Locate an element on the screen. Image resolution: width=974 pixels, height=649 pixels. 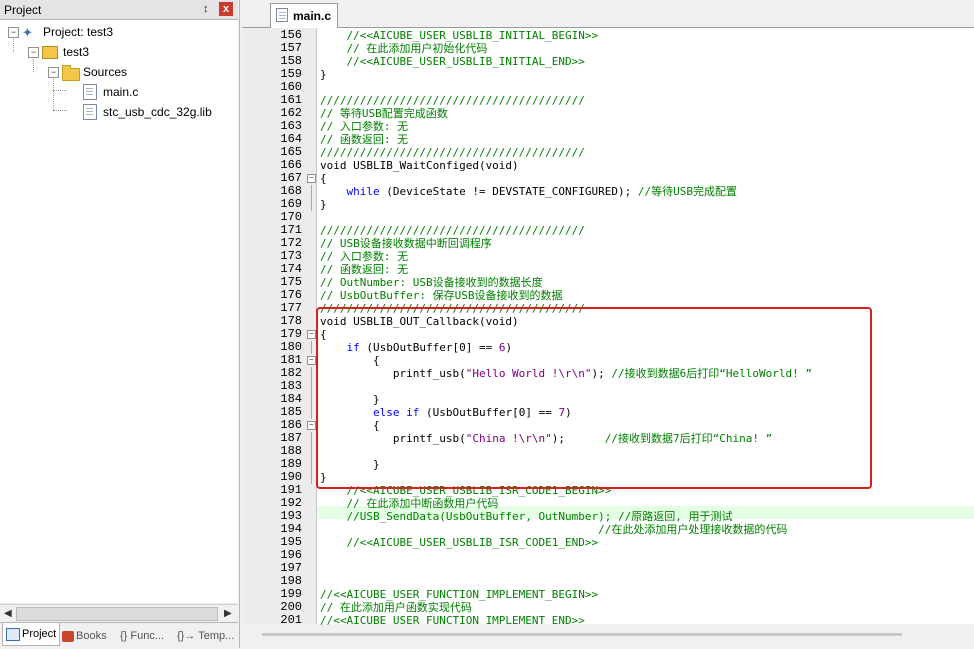
tab-main-c: main.c is located at coordinates (304, 15).